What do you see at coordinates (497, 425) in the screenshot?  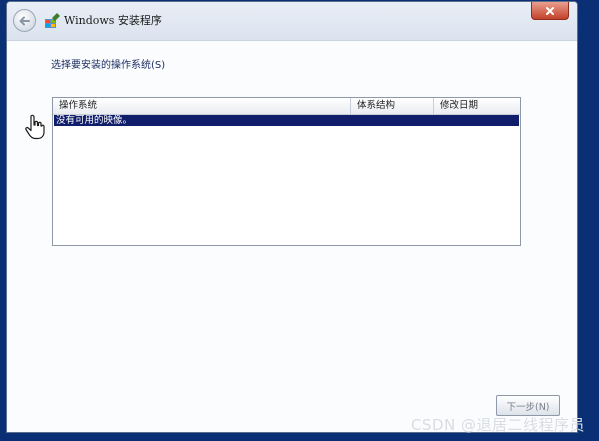 I see `watermark: CSDN @退居二线程序员` at bounding box center [497, 425].